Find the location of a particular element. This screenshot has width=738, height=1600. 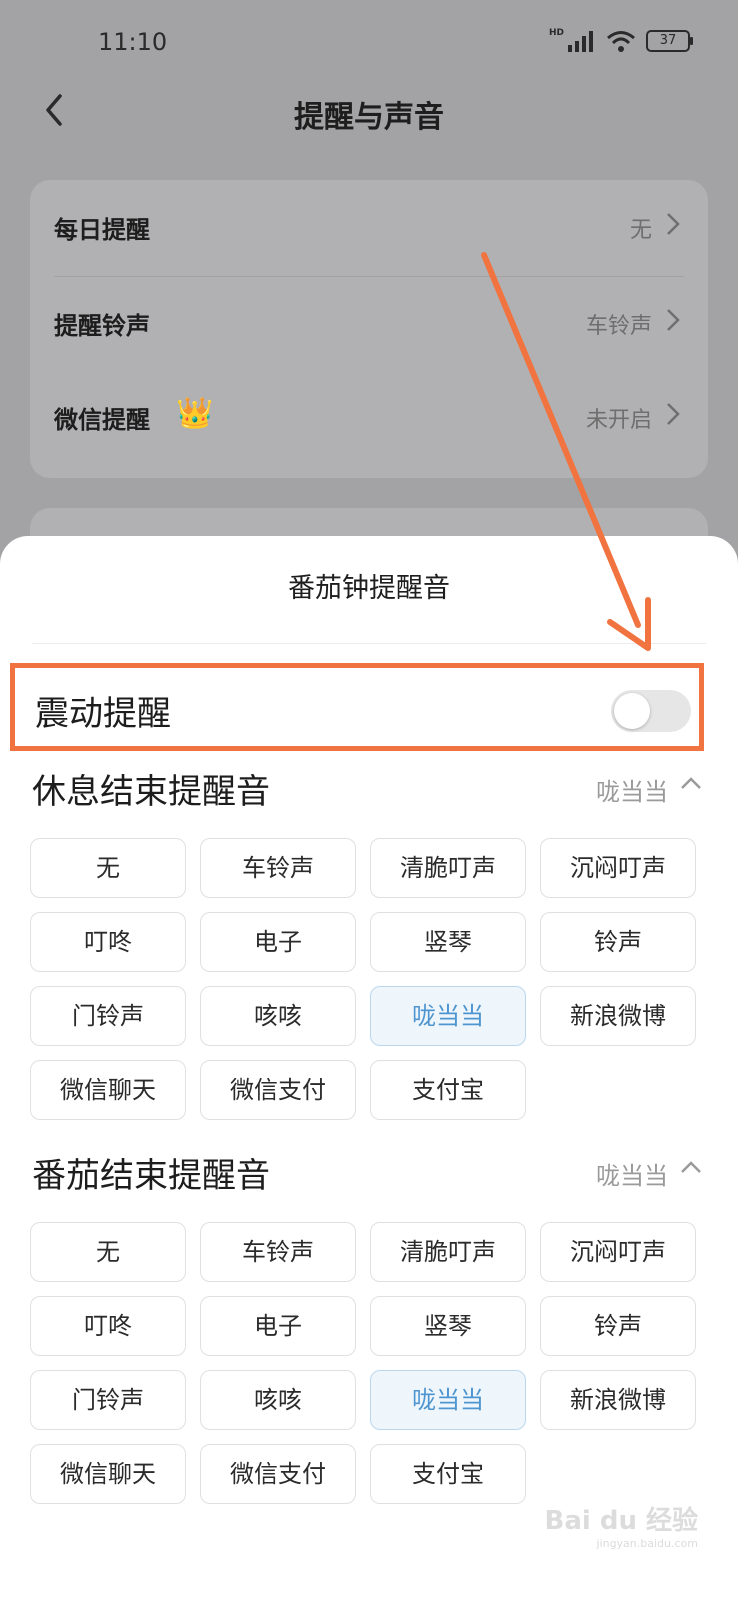

nav-bar: 提醒与声音 is located at coordinates (369, 112).